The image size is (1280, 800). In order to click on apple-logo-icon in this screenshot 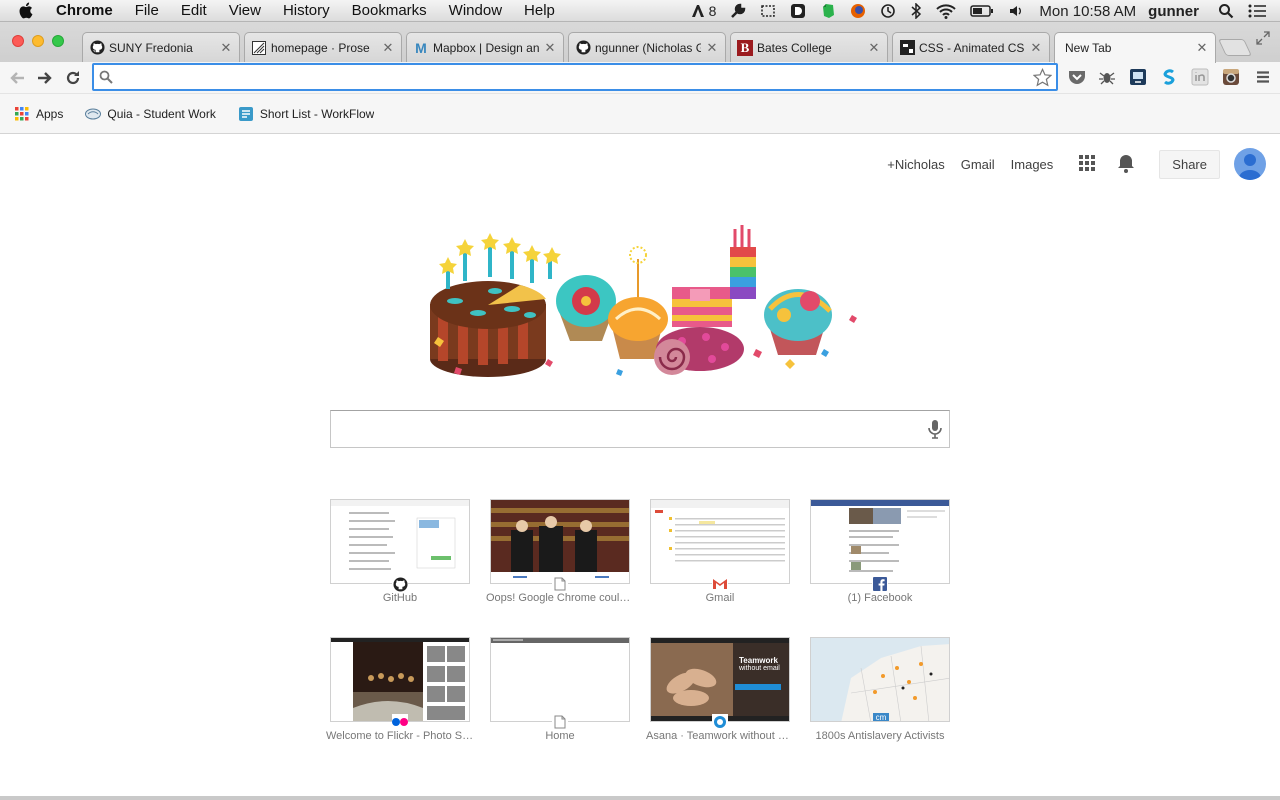, I will do `click(28, 10)`.